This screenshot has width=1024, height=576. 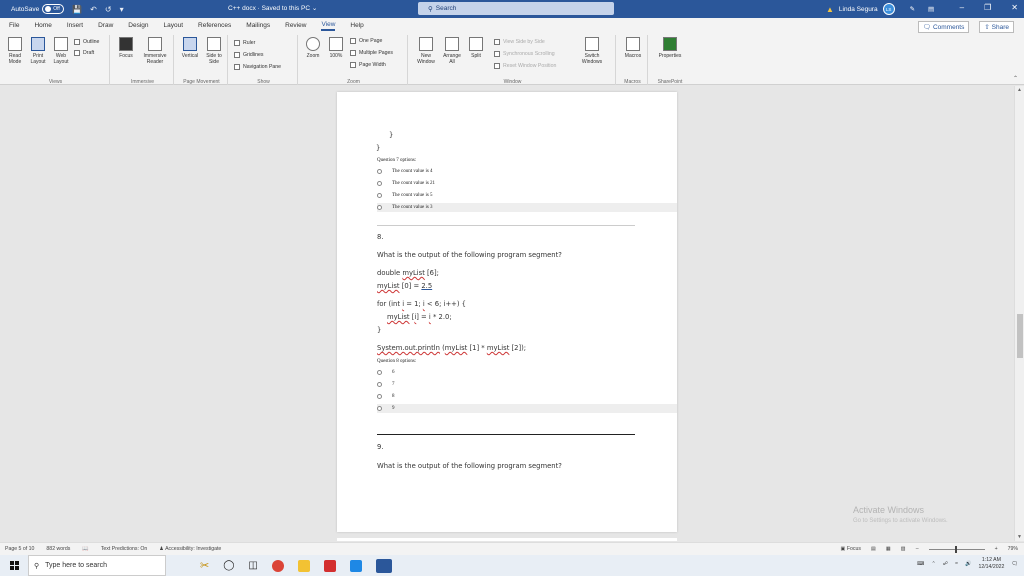 What do you see at coordinates (956, 564) in the screenshot?
I see `wifi-icon: ≈` at bounding box center [956, 564].